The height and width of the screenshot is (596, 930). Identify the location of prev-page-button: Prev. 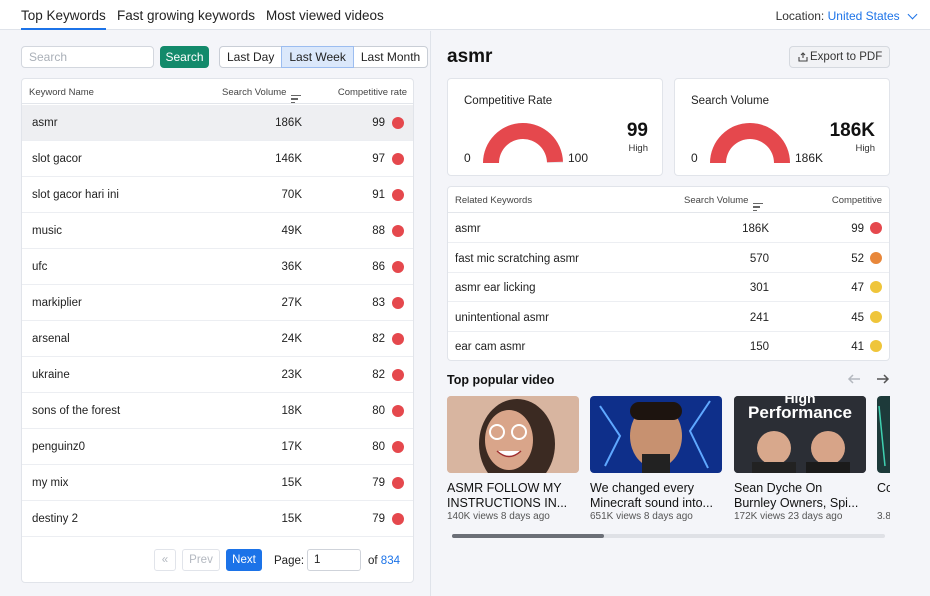
(201, 560).